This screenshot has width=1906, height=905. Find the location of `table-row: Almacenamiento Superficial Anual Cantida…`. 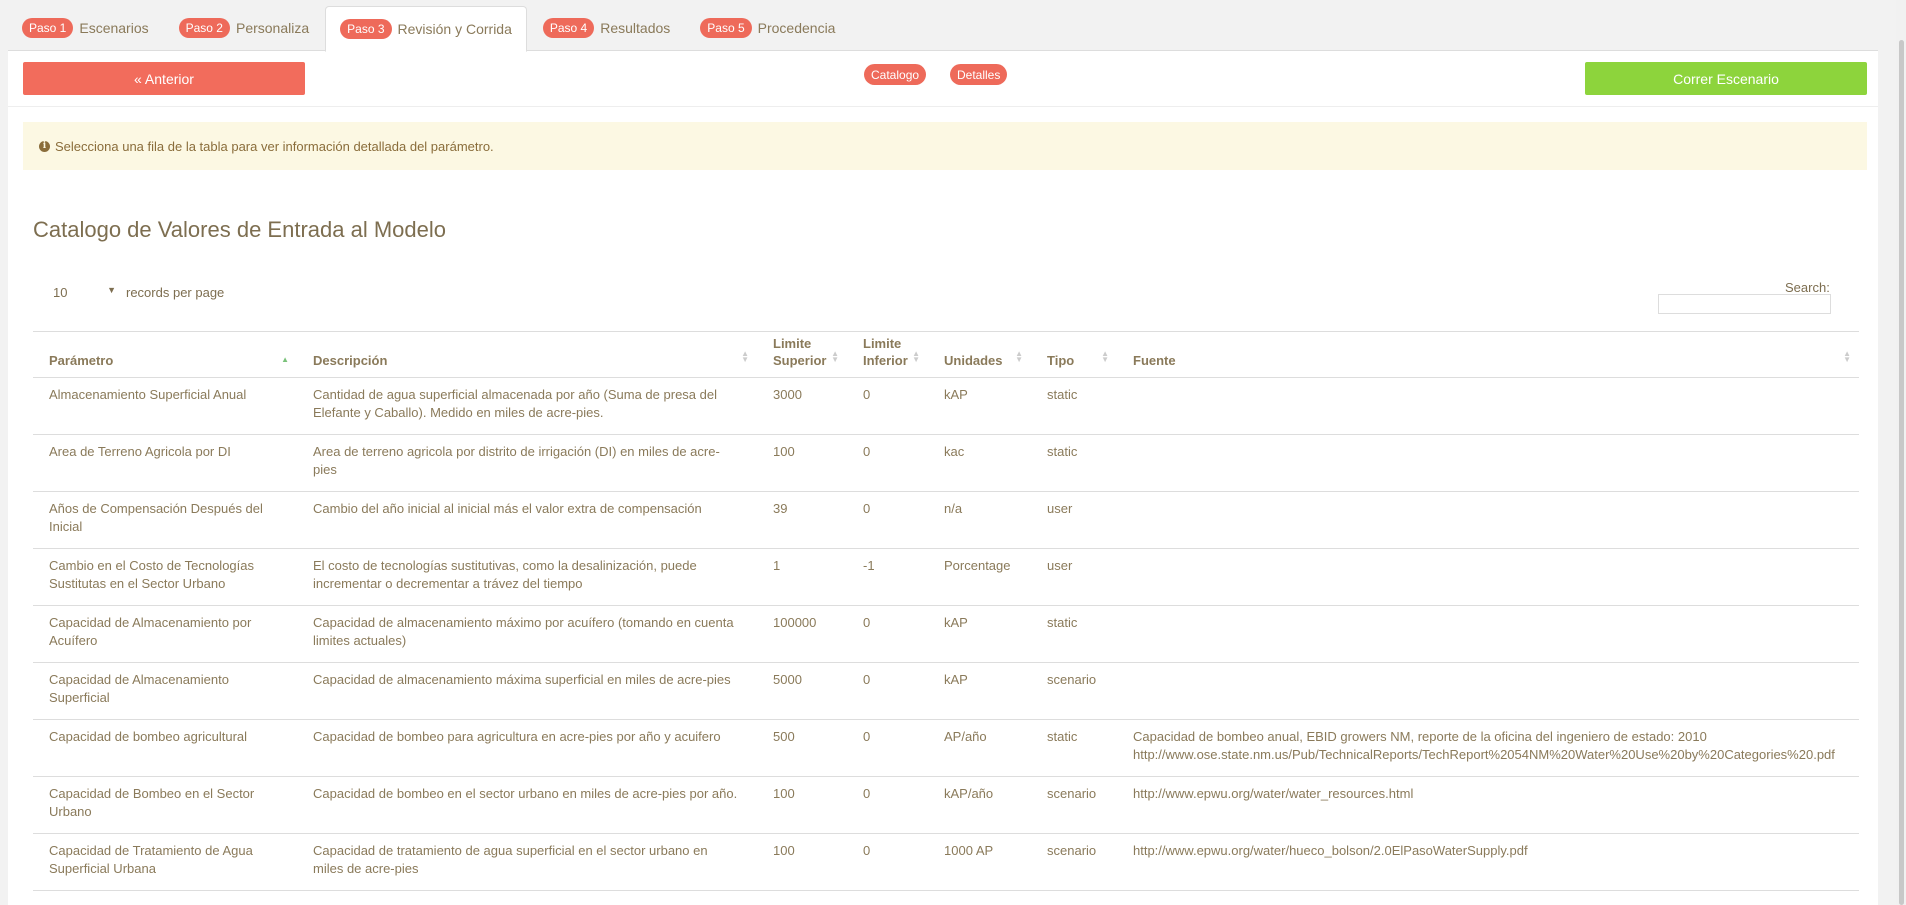

table-row: Almacenamiento Superficial Anual Cantida… is located at coordinates (946, 406).